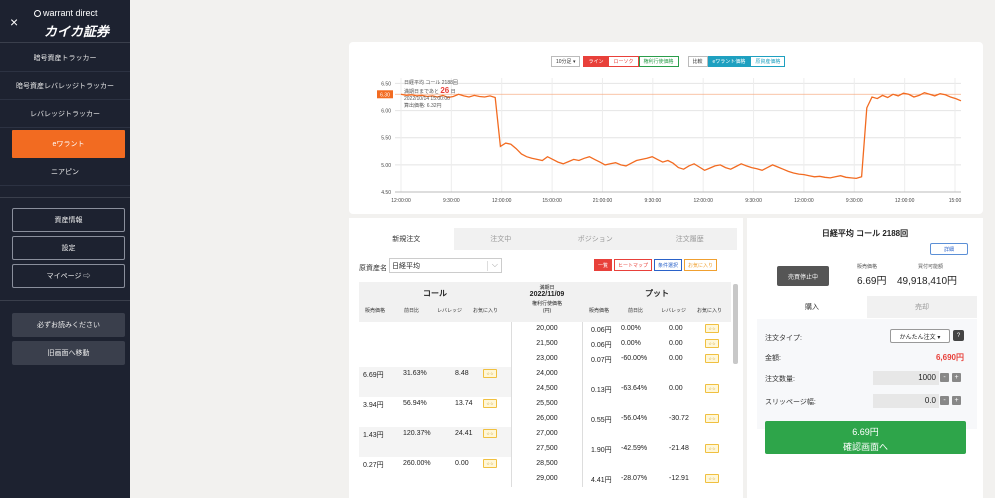 The width and height of the screenshot is (995, 498). I want to click on favorites-view-button: お気に入り, so click(701, 265).